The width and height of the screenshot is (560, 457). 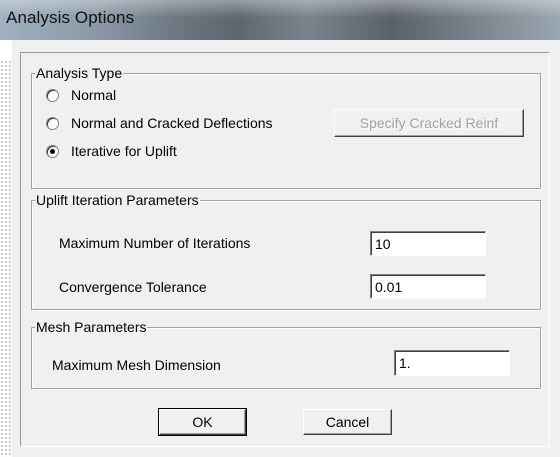 I want to click on max-iterations-label: Maximum Number of Iterations, so click(x=155, y=243).